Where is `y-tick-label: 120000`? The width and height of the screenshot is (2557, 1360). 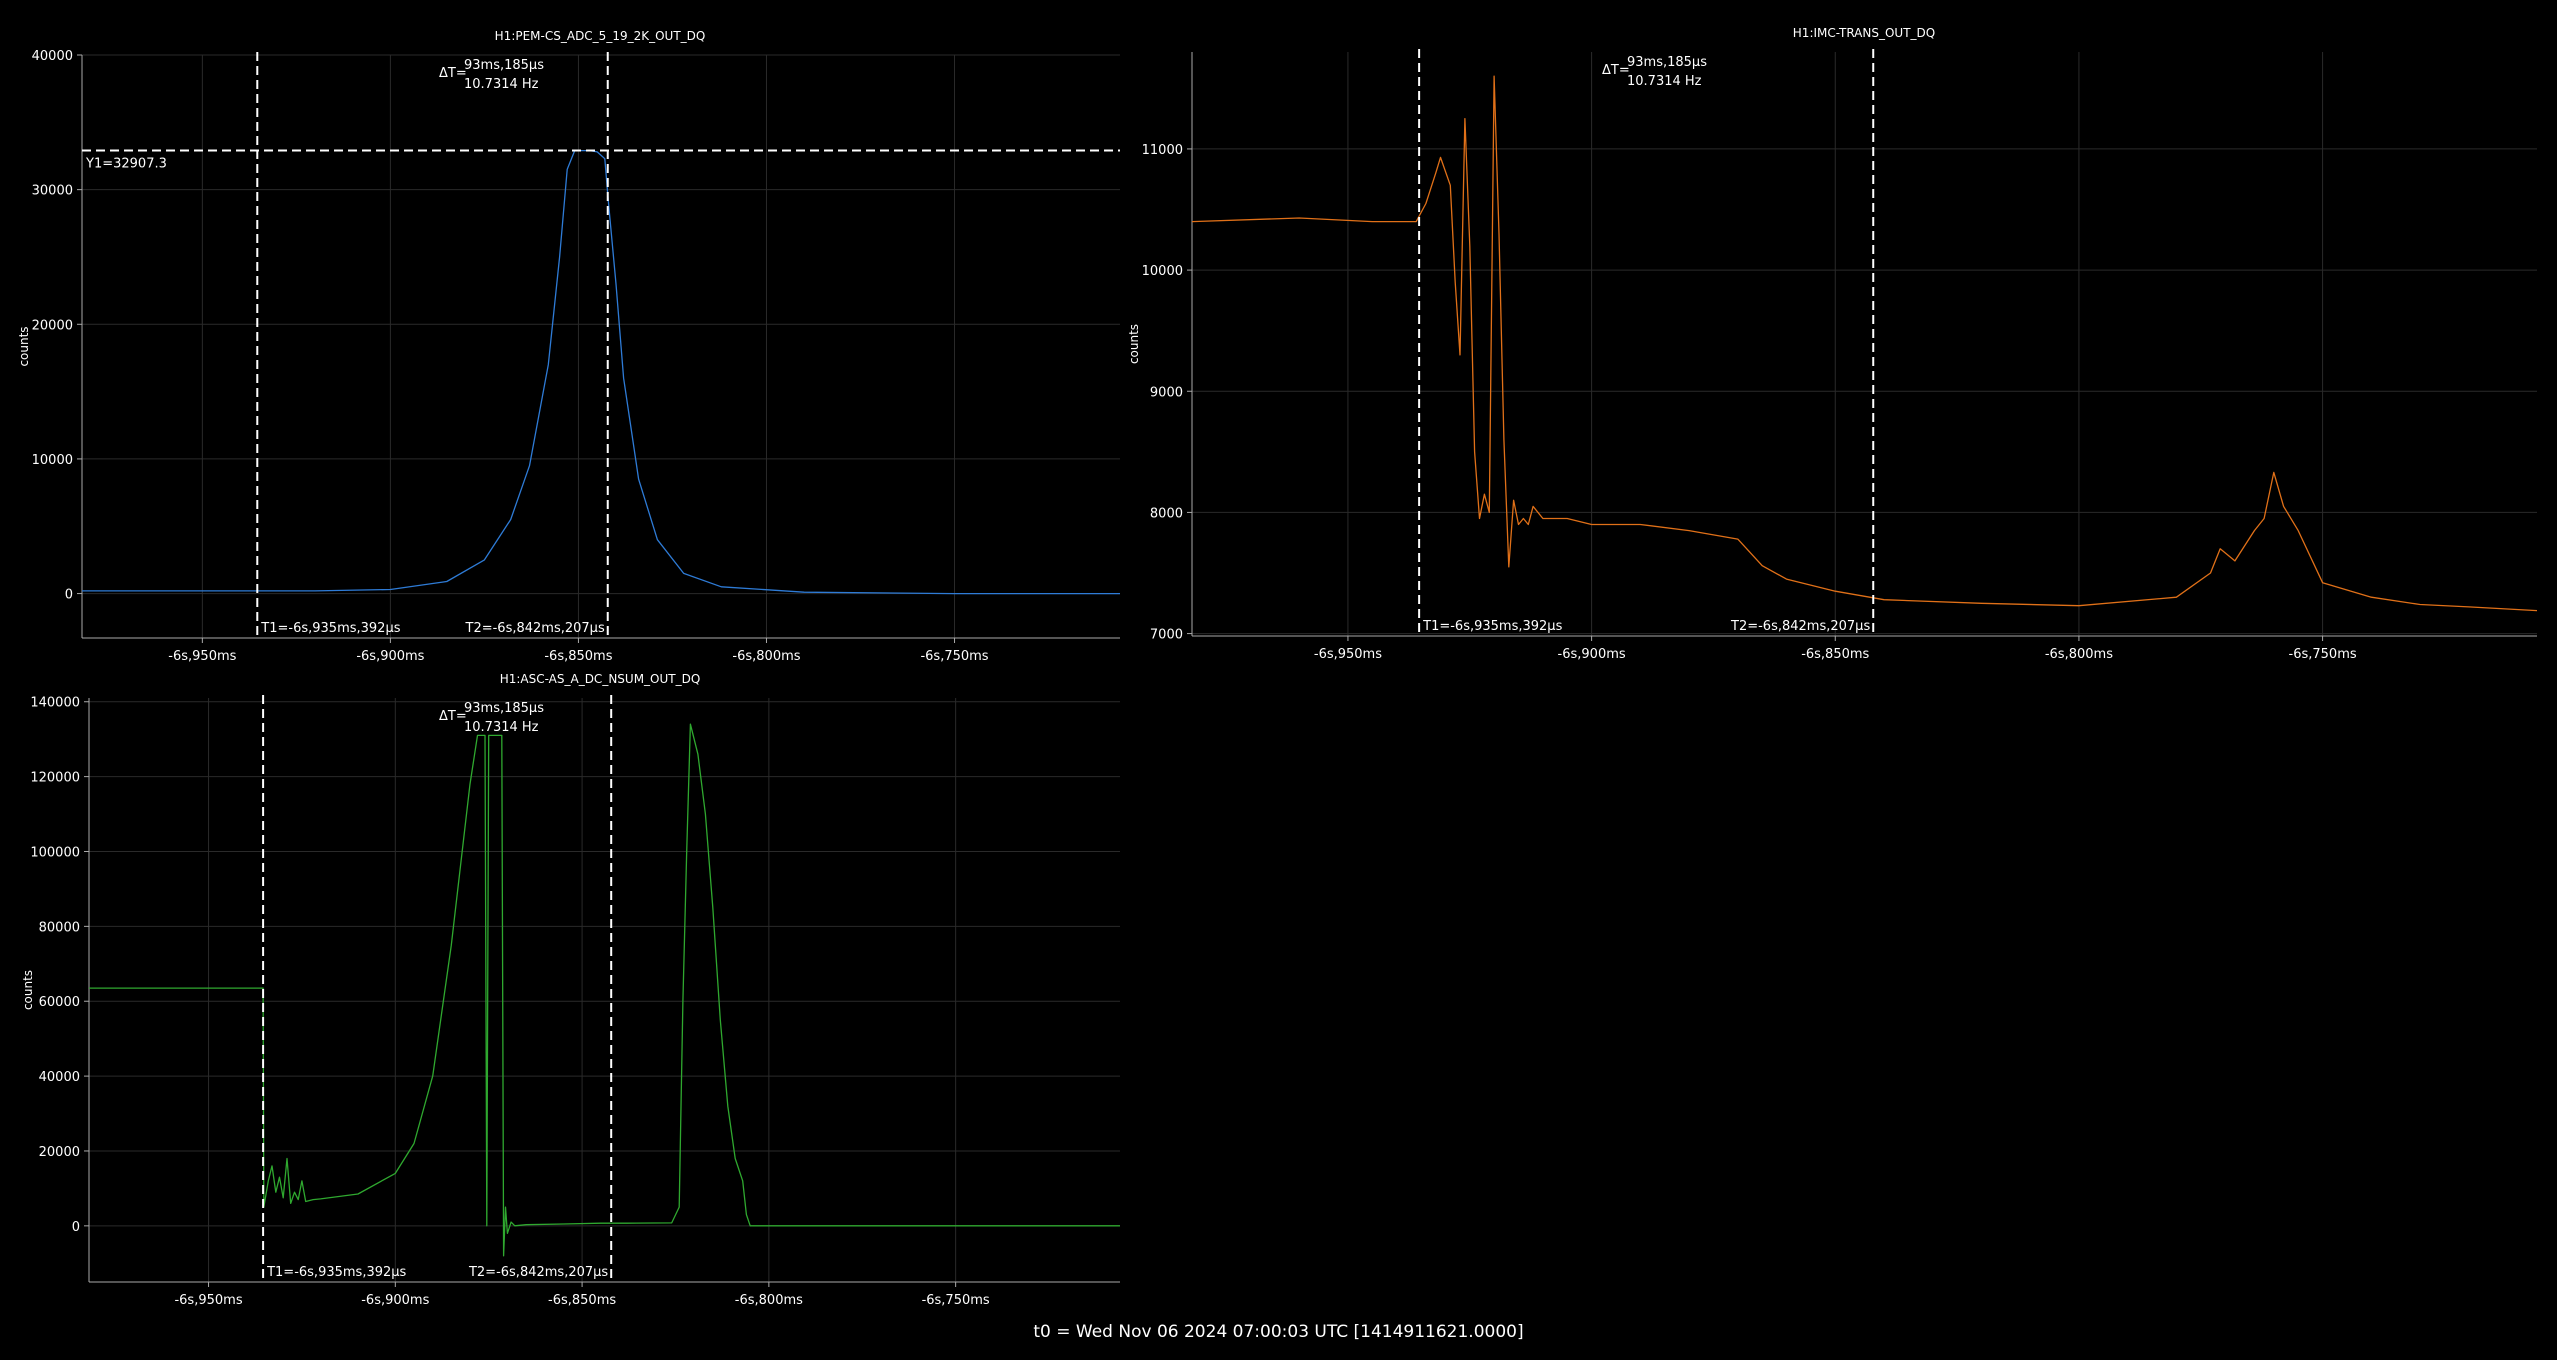
y-tick-label: 120000 is located at coordinates (55, 778).